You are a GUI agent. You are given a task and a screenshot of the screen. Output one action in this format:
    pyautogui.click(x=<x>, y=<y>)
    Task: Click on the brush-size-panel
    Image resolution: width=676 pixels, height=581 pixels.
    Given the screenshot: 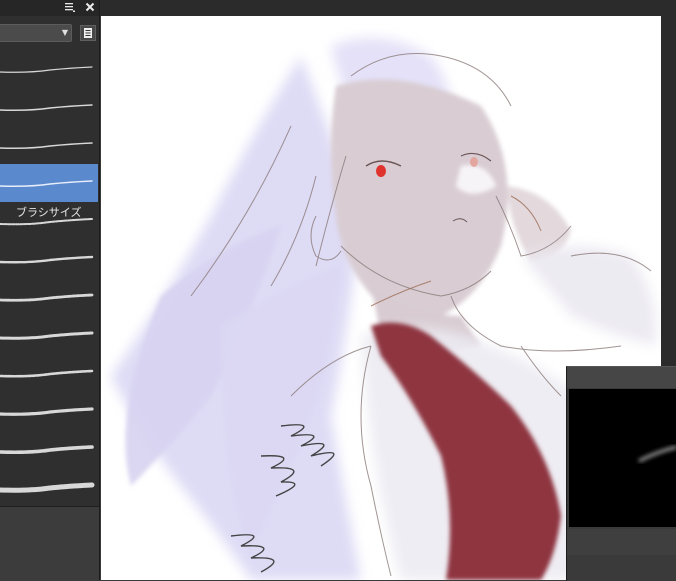 What is the action you would take?
    pyautogui.click(x=621, y=473)
    